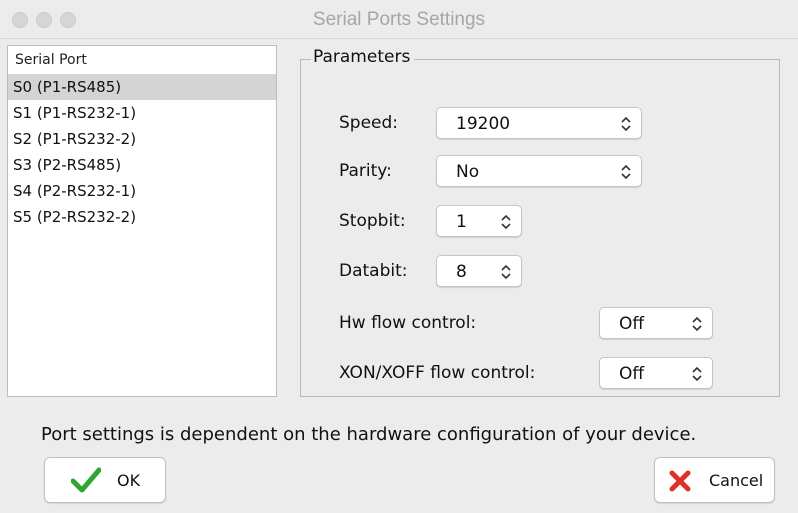 The image size is (798, 513). I want to click on port-item-s0: S0 (P1-RS485), so click(142, 87).